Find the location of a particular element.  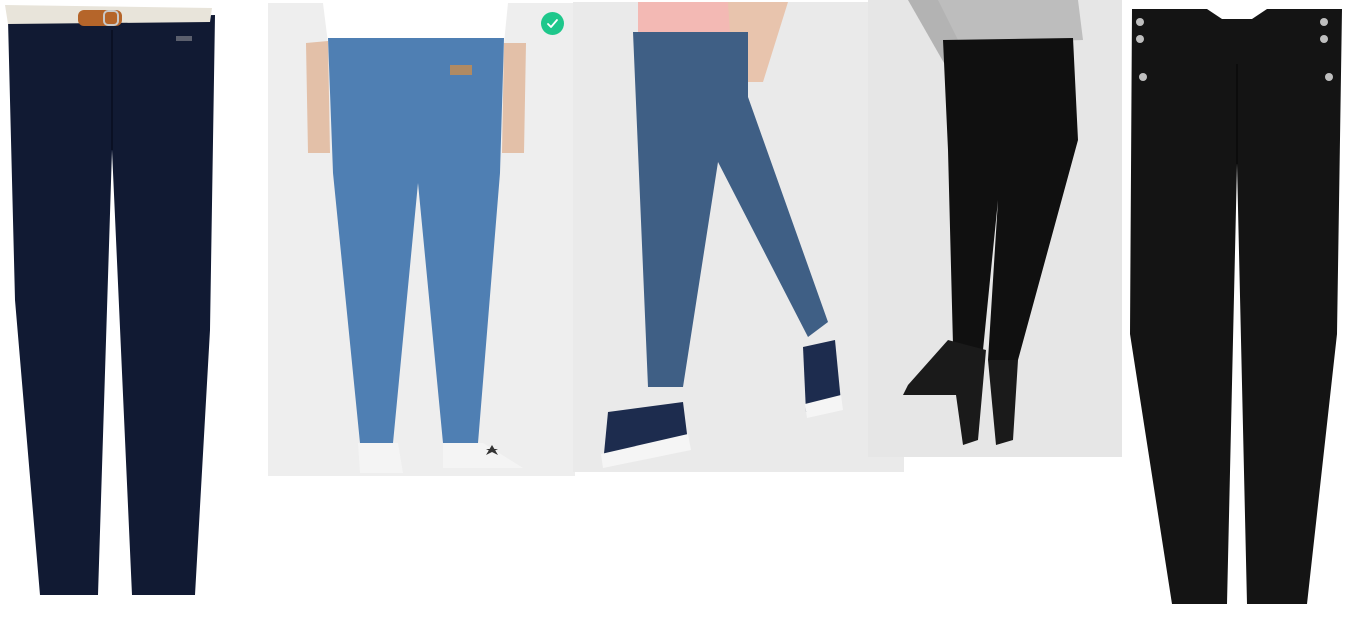

product-image-black-skinny-pants is located at coordinates (995, 228).